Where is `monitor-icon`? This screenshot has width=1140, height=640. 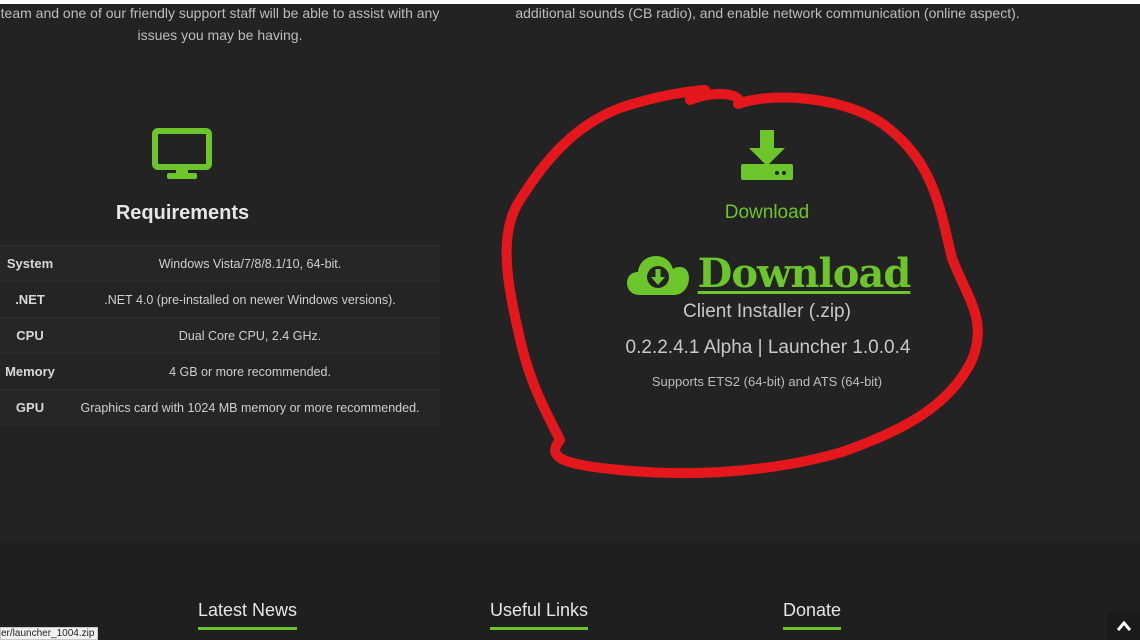
monitor-icon is located at coordinates (182, 153).